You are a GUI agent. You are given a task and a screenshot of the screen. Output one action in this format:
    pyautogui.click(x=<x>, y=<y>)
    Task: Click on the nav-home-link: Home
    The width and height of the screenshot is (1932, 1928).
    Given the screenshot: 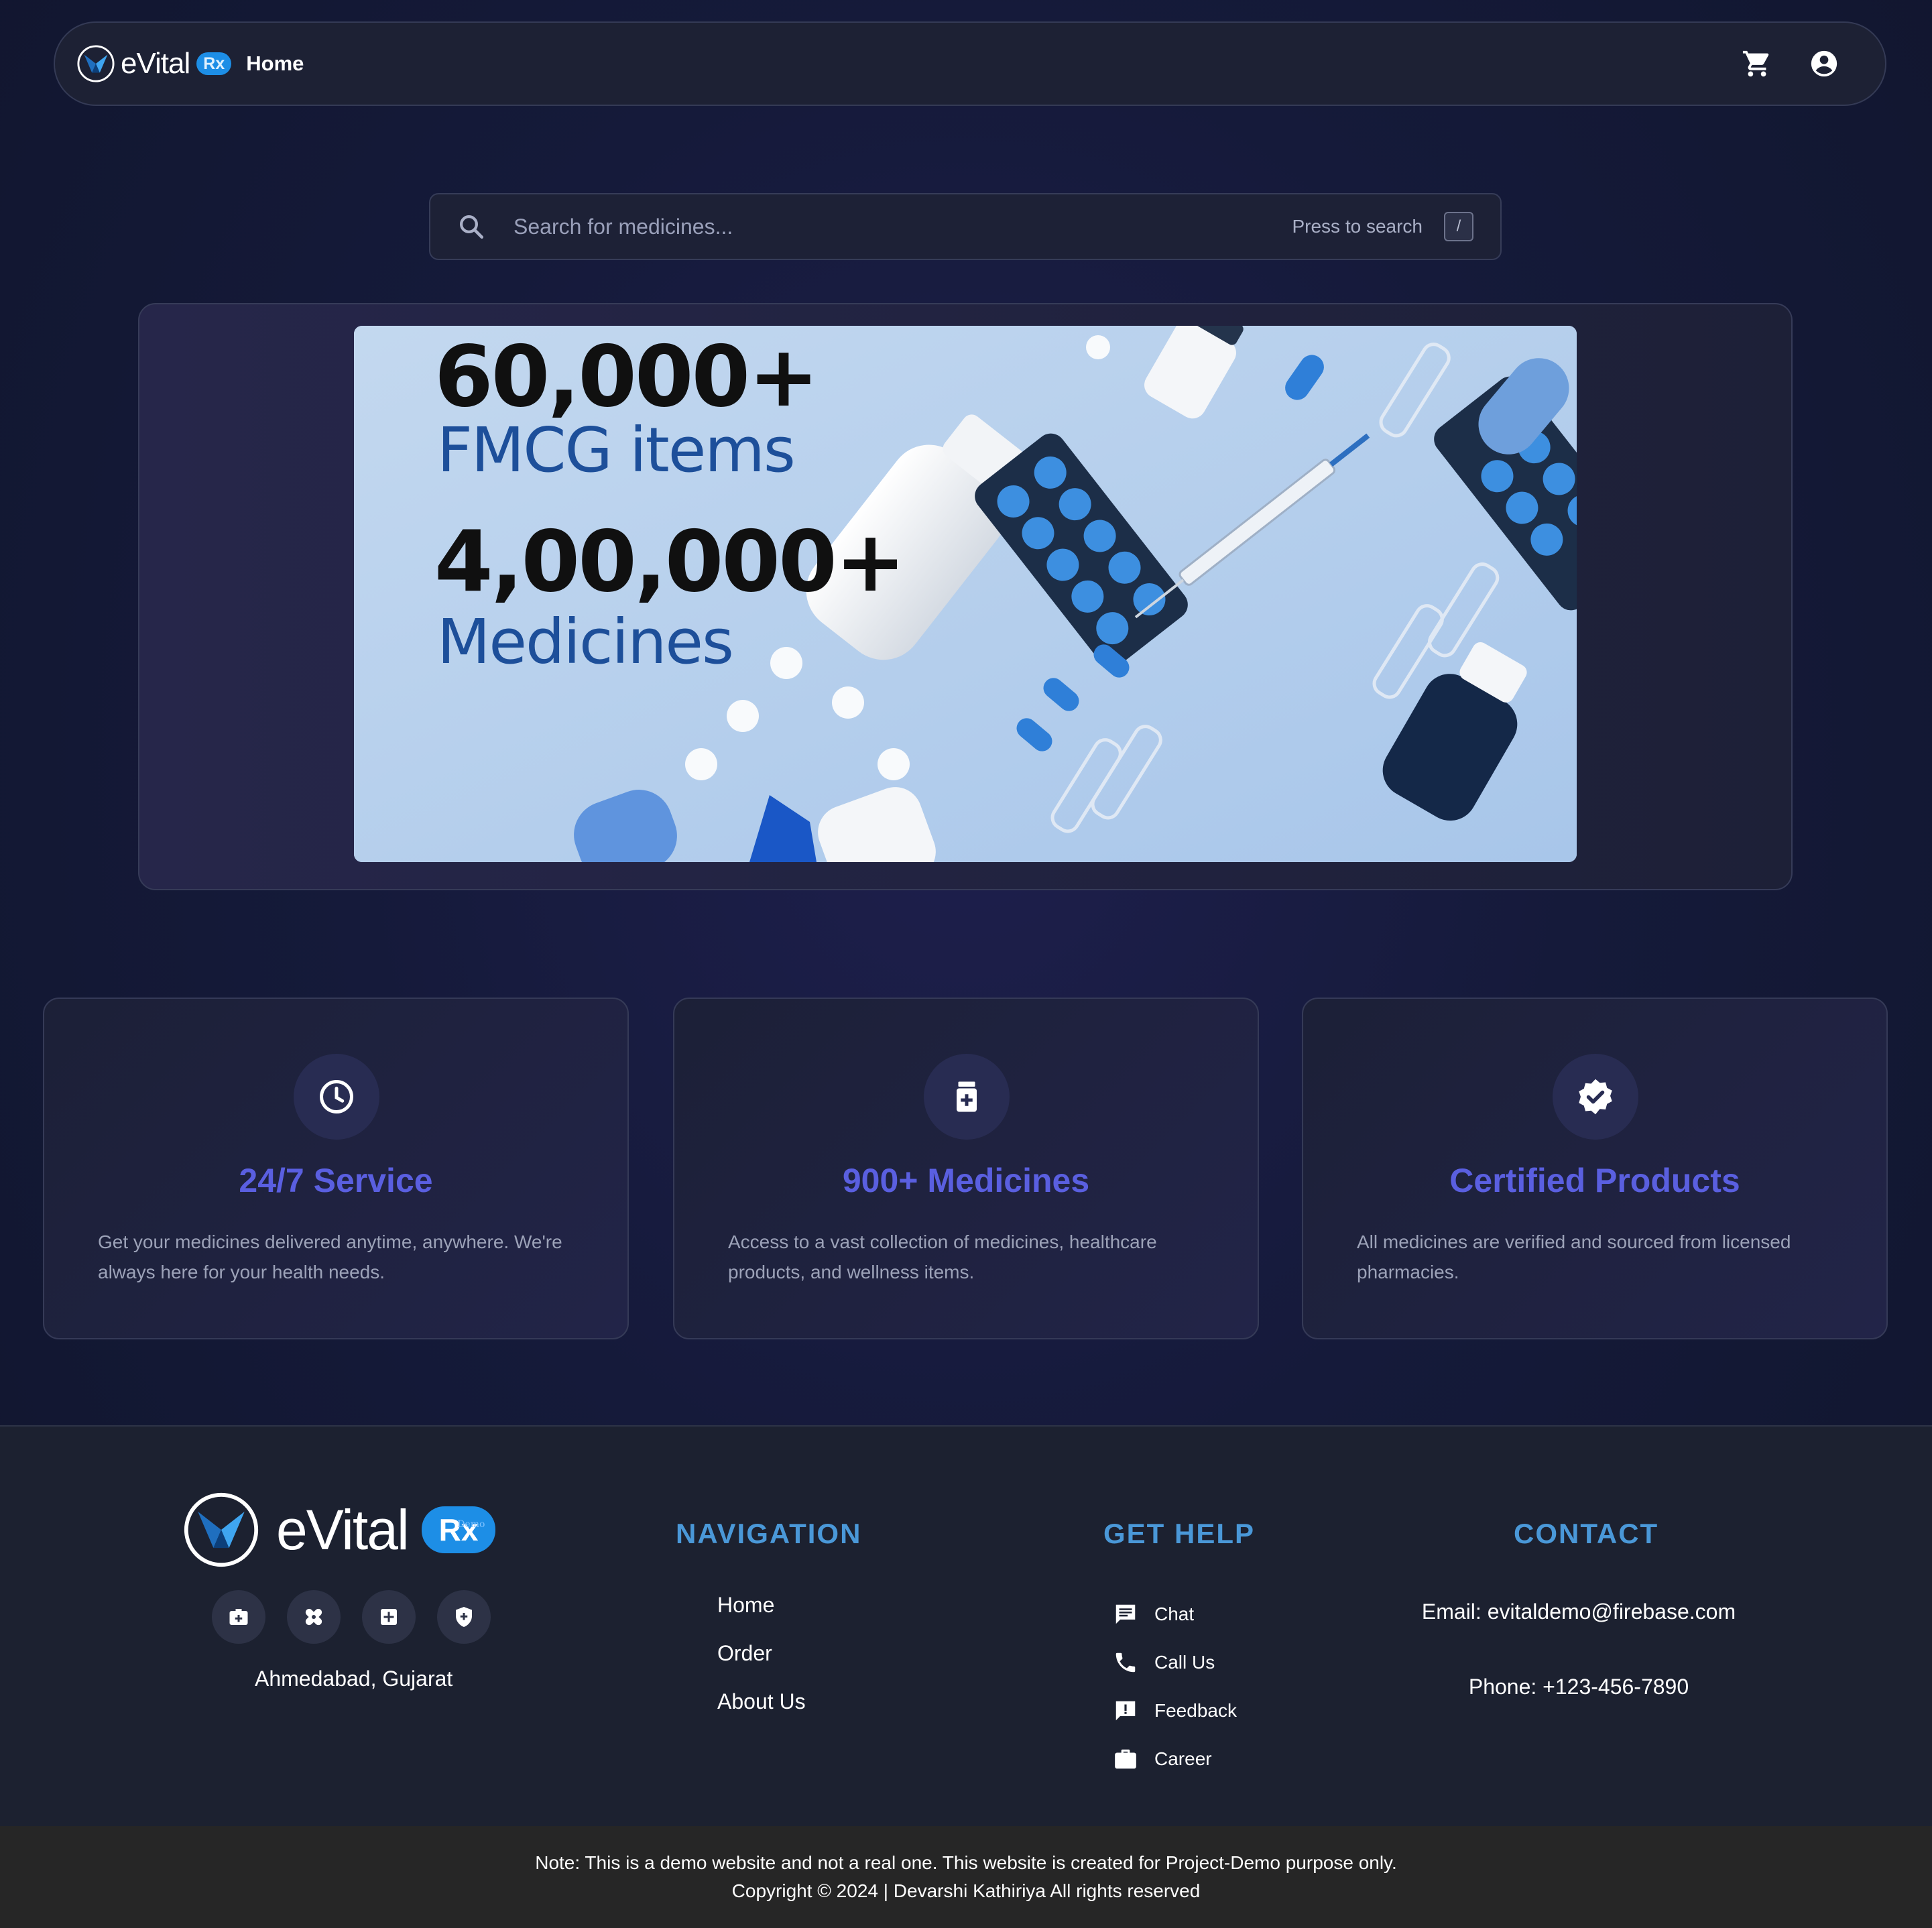 What is the action you would take?
    pyautogui.click(x=275, y=64)
    